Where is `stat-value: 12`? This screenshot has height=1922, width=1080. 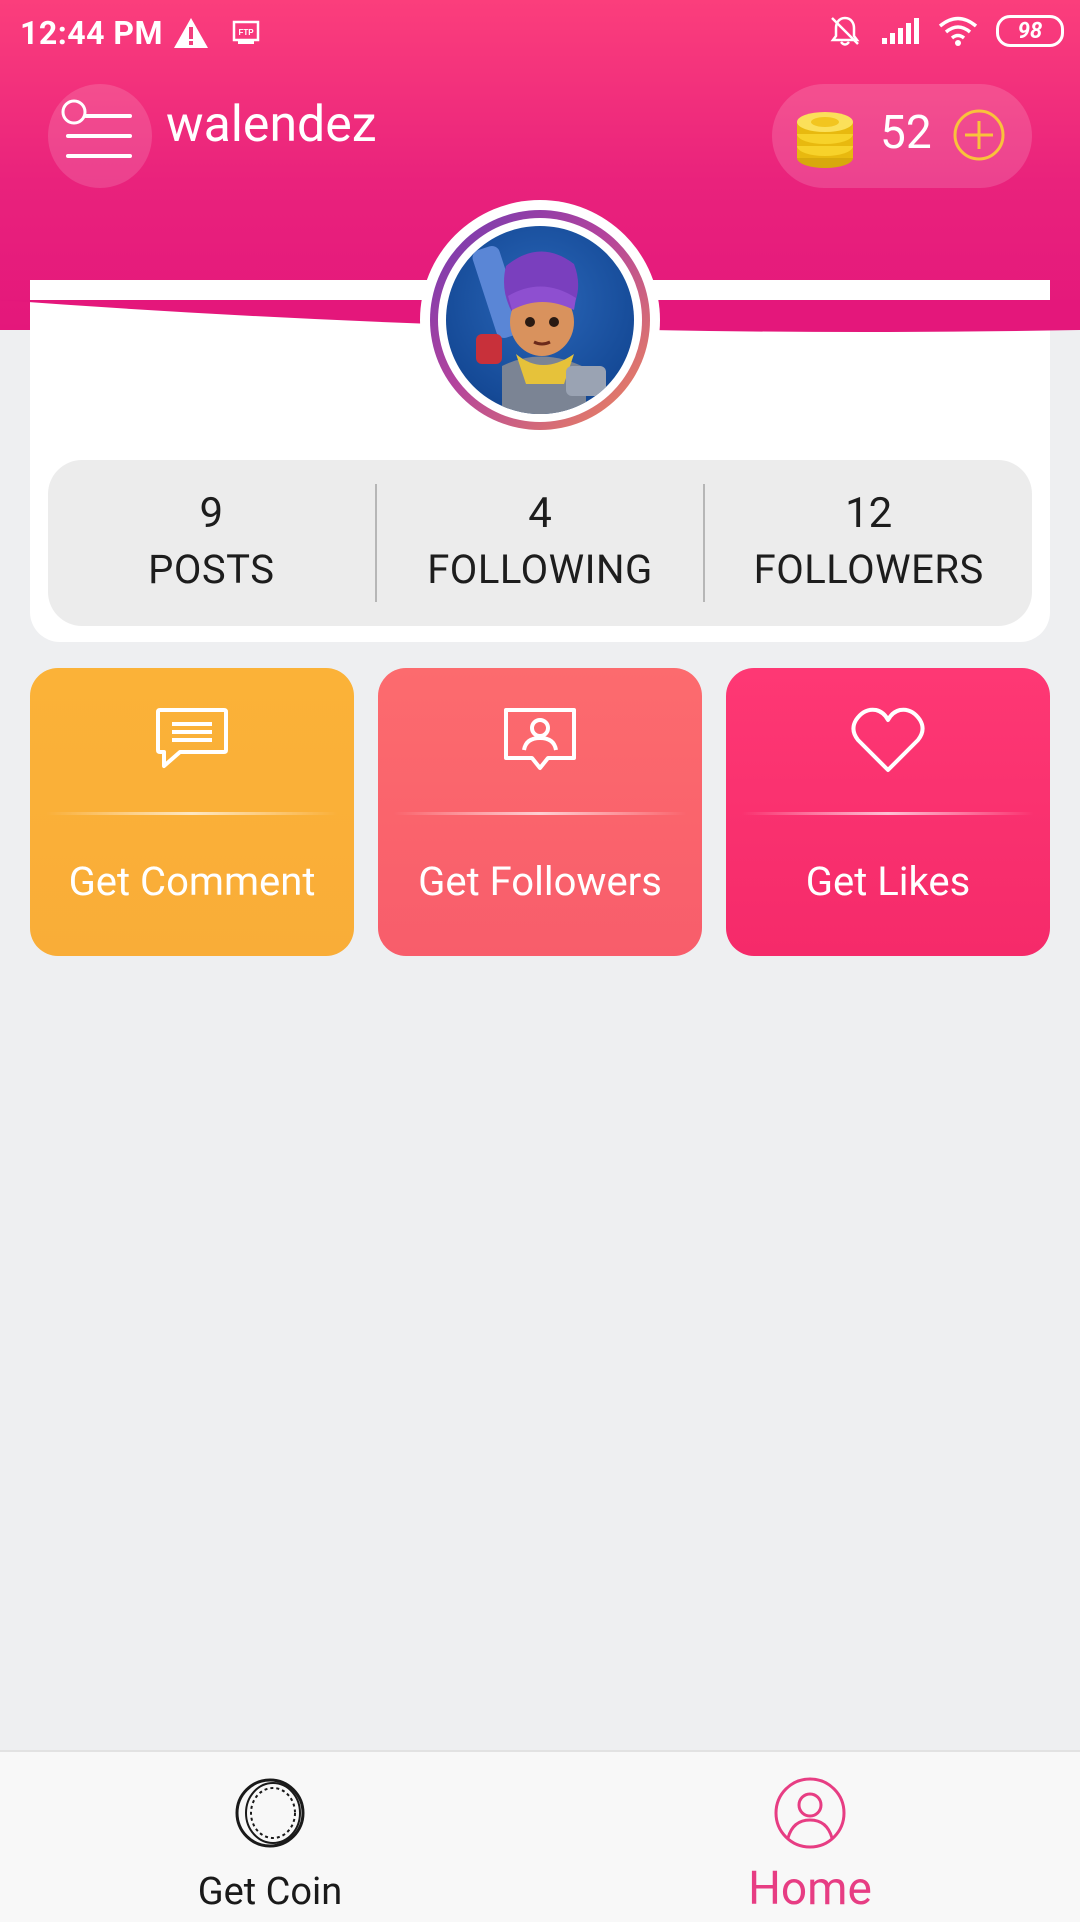
stat-value: 12 is located at coordinates (869, 513).